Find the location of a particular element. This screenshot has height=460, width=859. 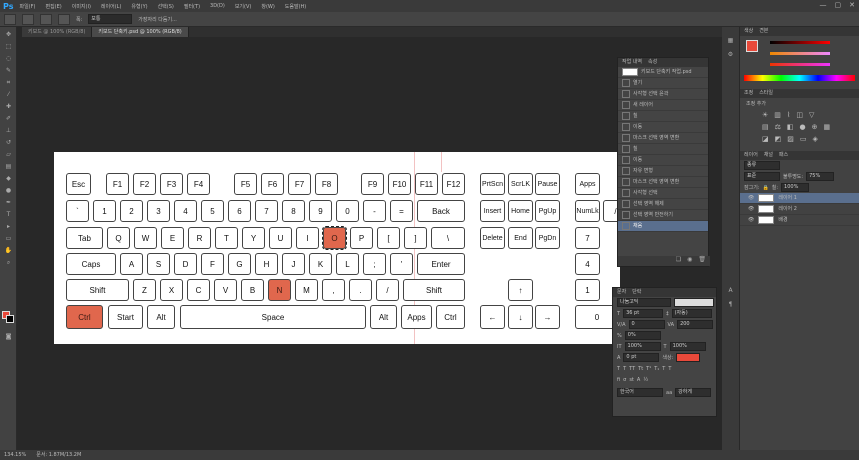

titling-icon: A is located at coordinates (638, 380).